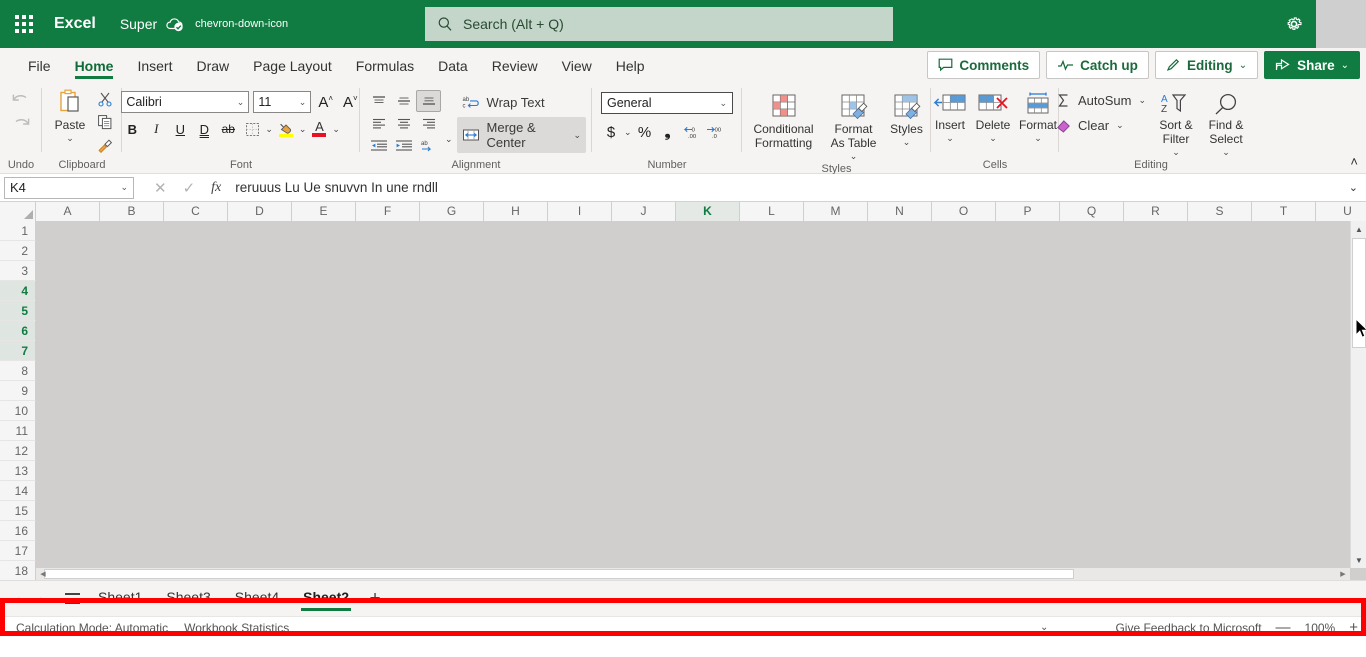  I want to click on add-sheet-button: +, so click(375, 599).